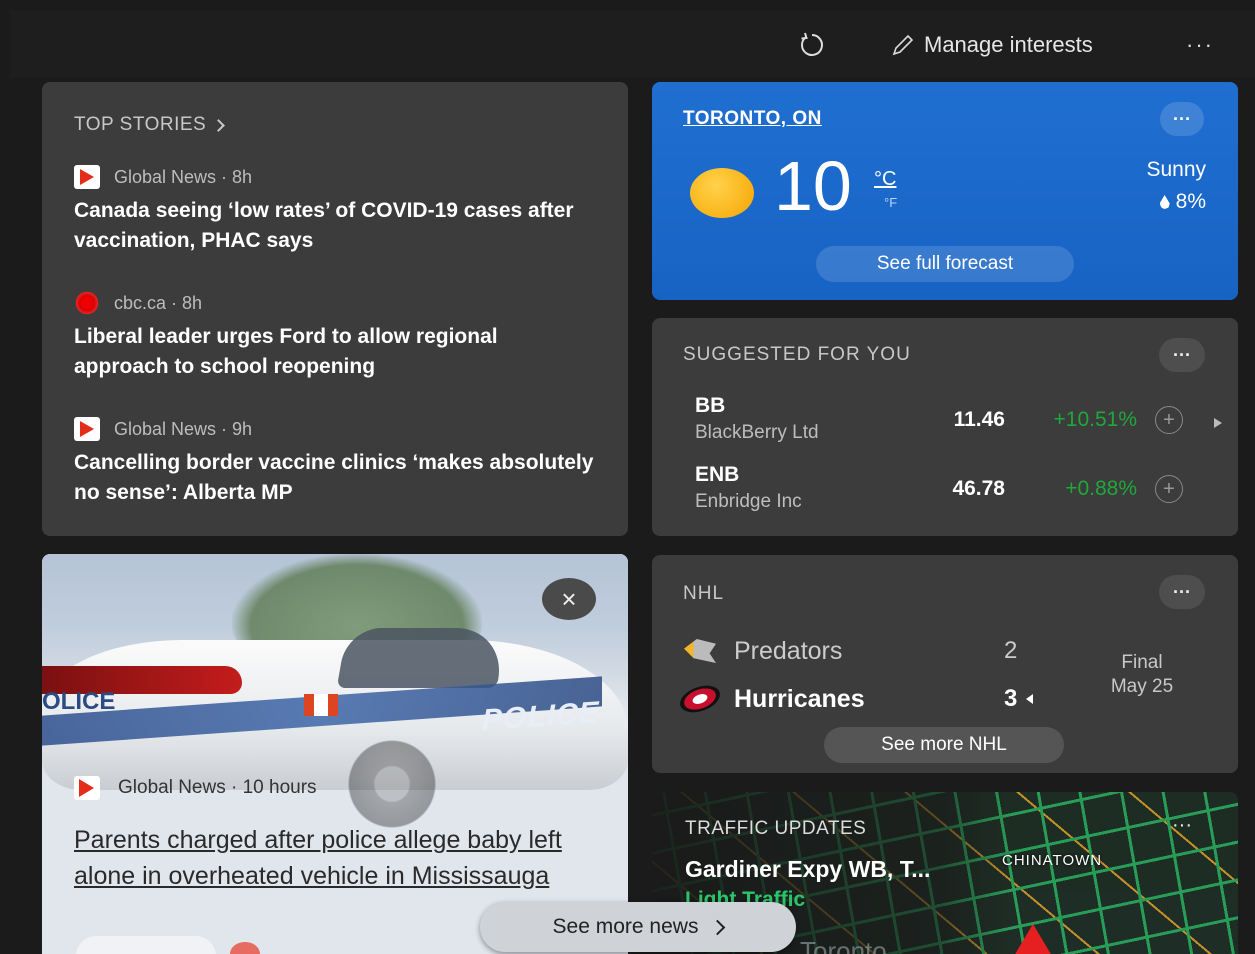 Image resolution: width=1255 pixels, height=954 pixels. Describe the element at coordinates (183, 176) in the screenshot. I see `story-source: Global News · 8h` at that location.